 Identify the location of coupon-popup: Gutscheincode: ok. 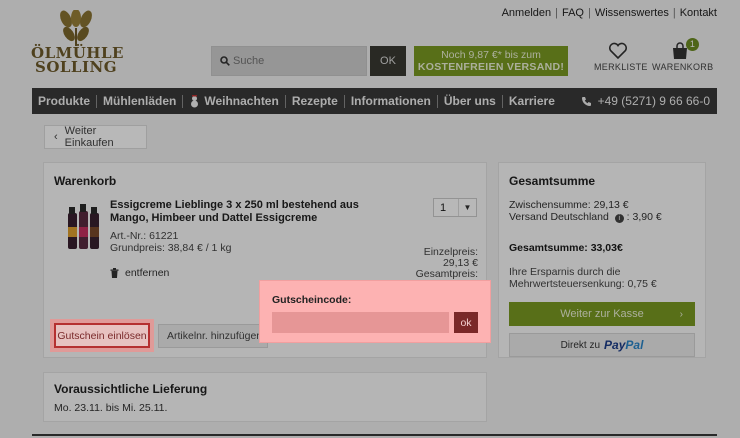
(375, 311).